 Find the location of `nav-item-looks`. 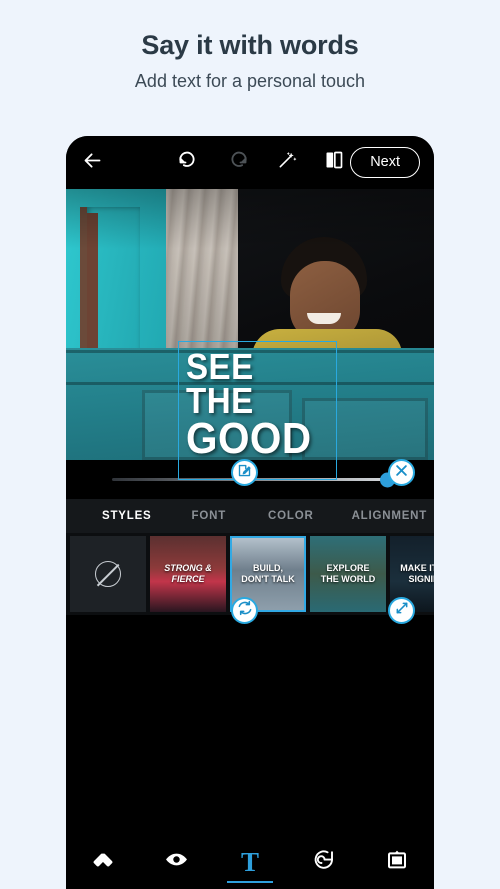

nav-item-looks is located at coordinates (177, 862).